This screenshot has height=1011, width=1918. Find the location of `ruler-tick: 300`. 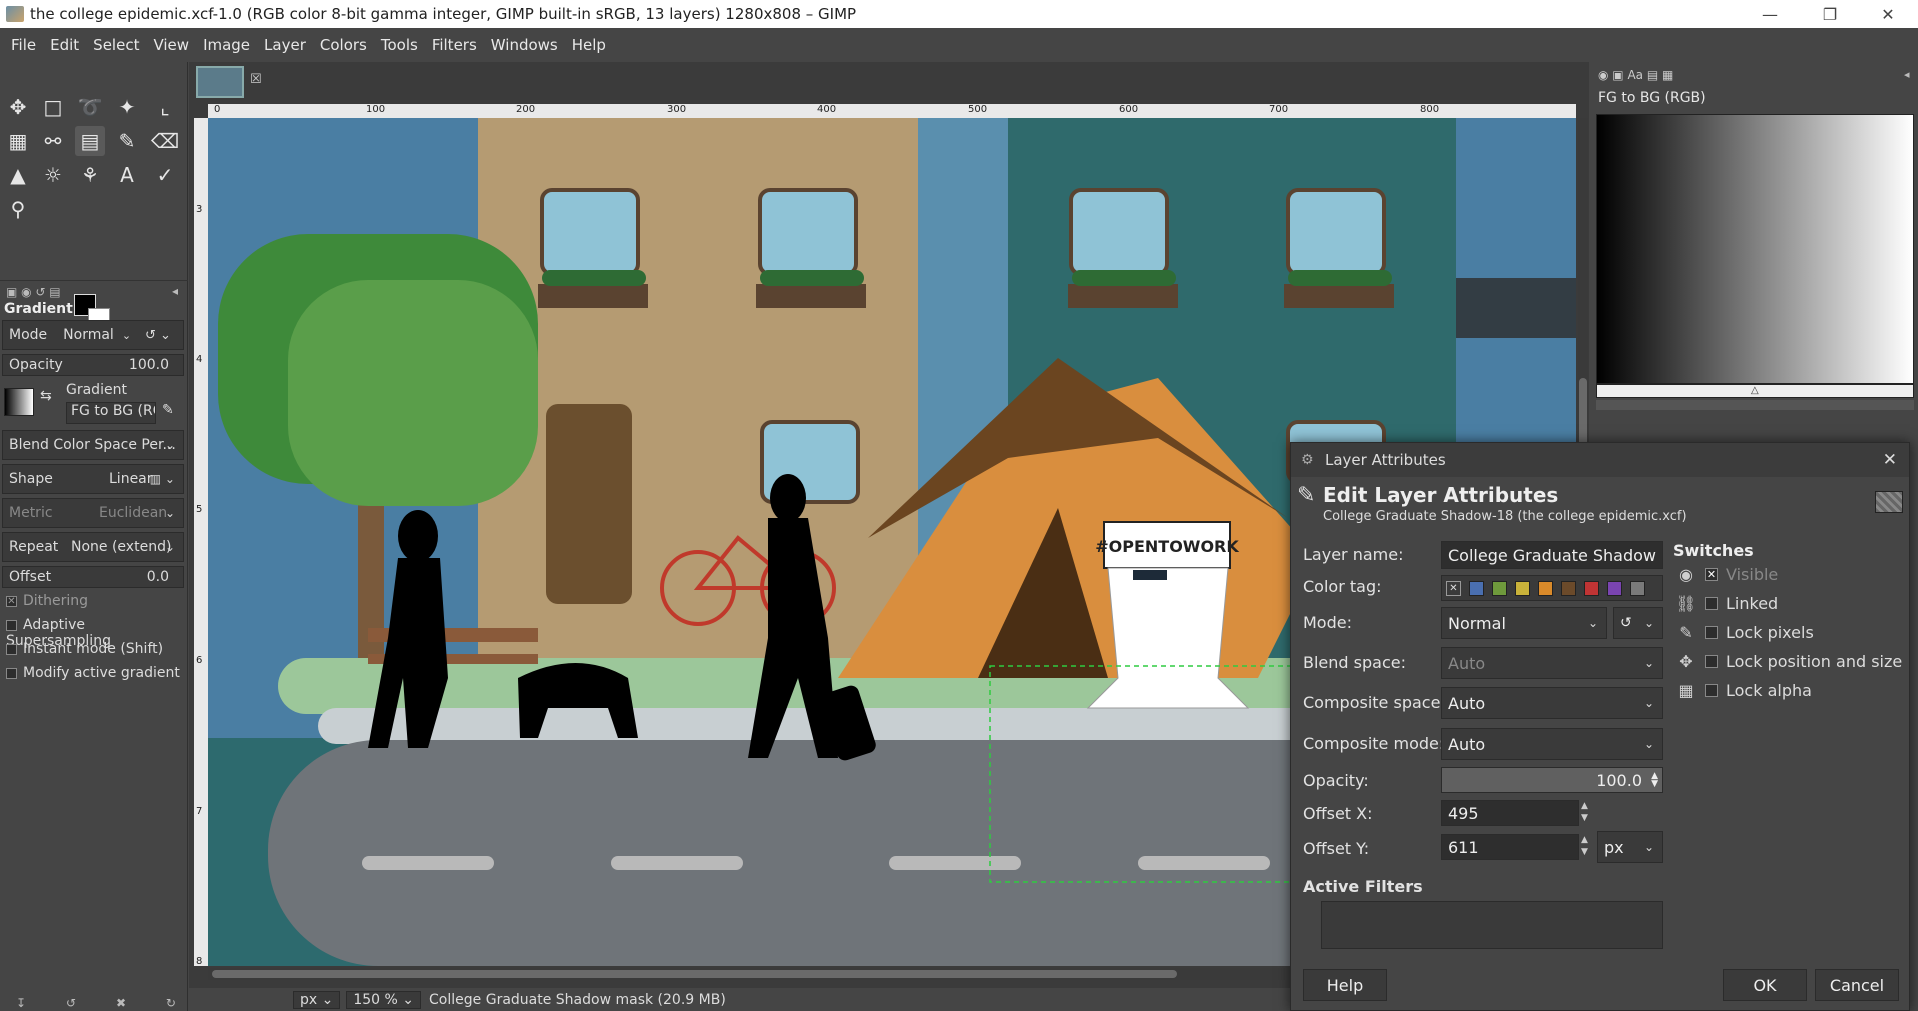

ruler-tick: 300 is located at coordinates (677, 109).